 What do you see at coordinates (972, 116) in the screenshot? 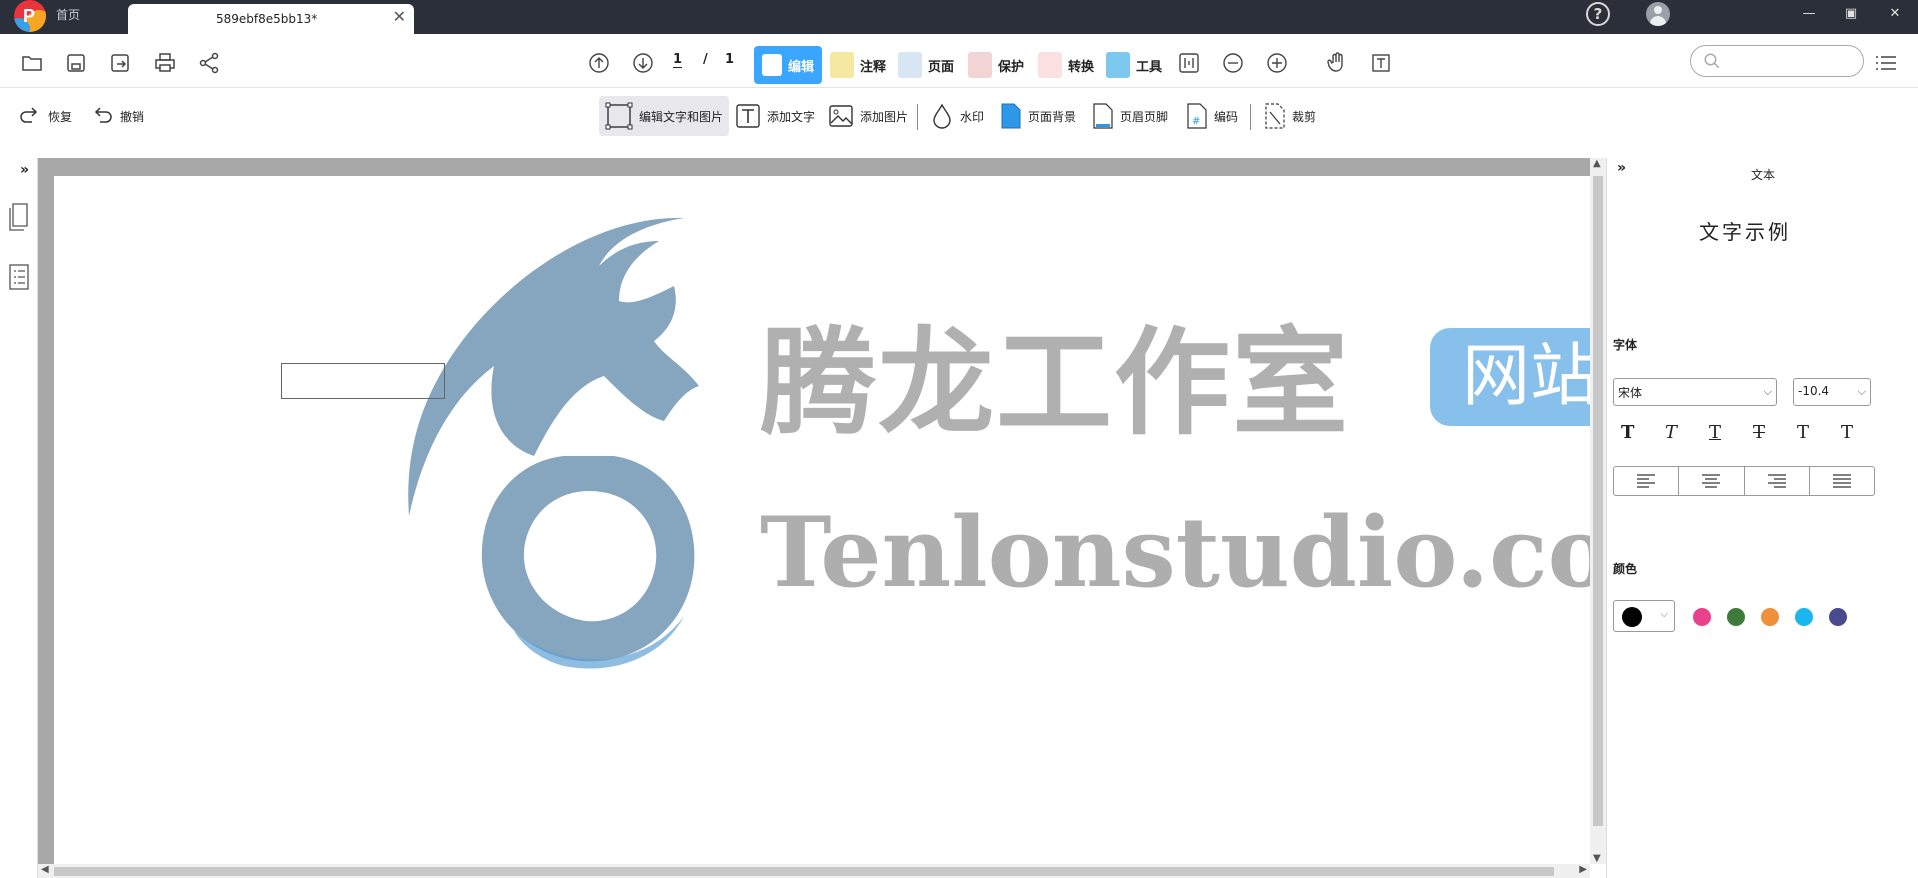
I see `watermark-label: 水印` at bounding box center [972, 116].